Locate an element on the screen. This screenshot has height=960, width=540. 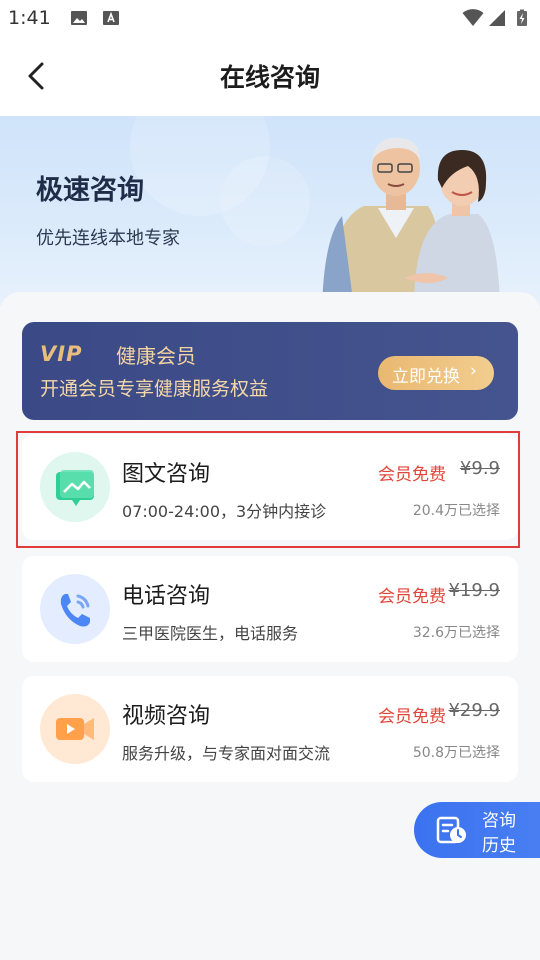
selection-count: 32.6万已选择 is located at coordinates (456, 633).